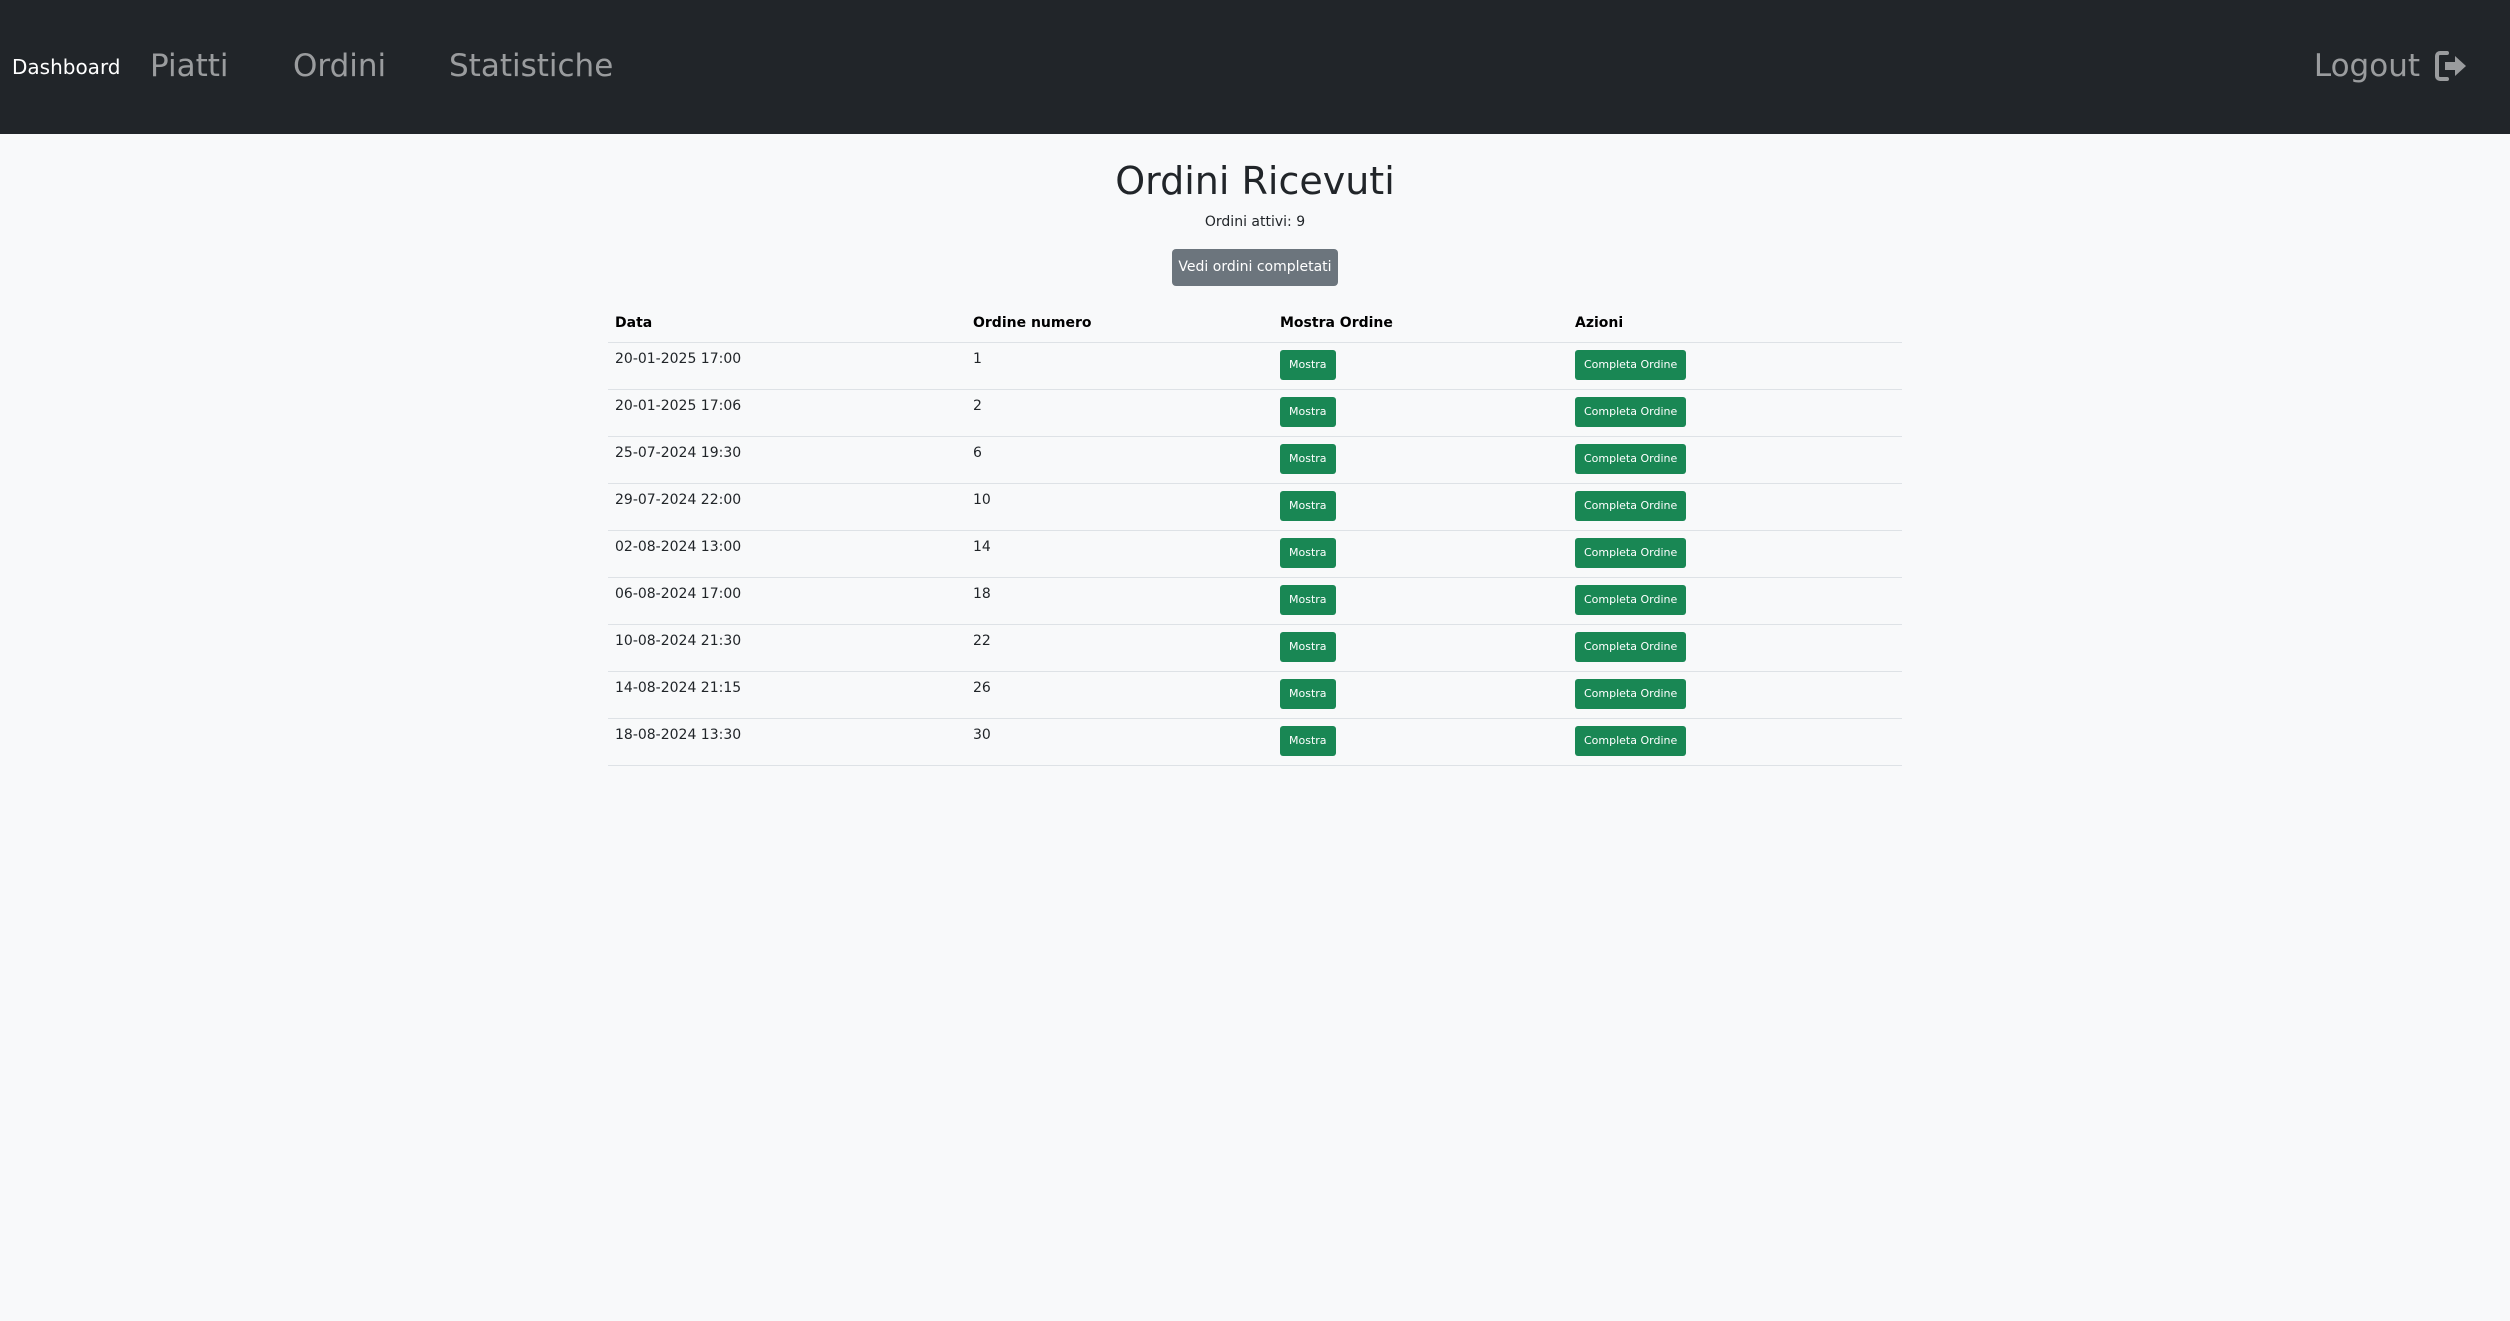  What do you see at coordinates (339, 66) in the screenshot?
I see `nav-link-ordini: Ordini` at bounding box center [339, 66].